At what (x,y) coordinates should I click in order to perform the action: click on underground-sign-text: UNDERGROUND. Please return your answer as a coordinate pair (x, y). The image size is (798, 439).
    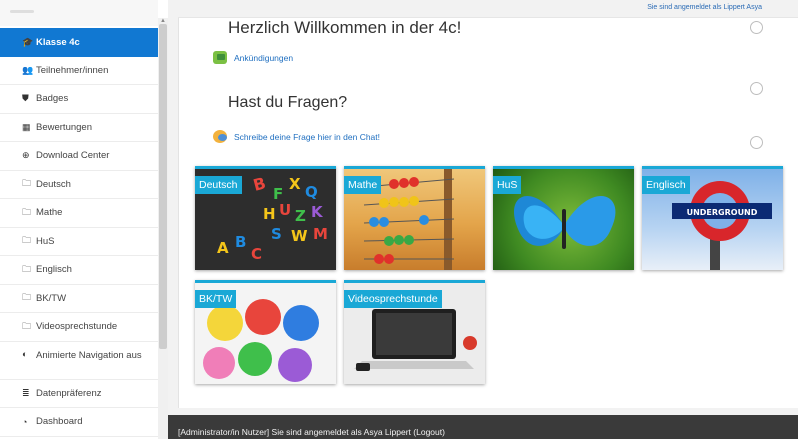
    Looking at the image, I should click on (722, 212).